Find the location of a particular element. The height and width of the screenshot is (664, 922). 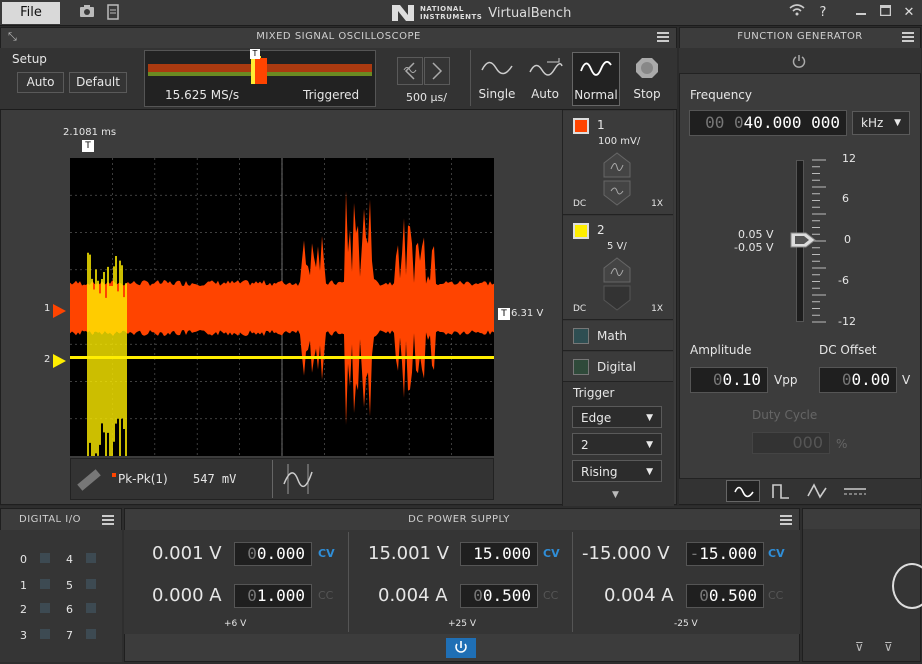

ps1-voltage-readout: 0.001 V is located at coordinates (187, 553).